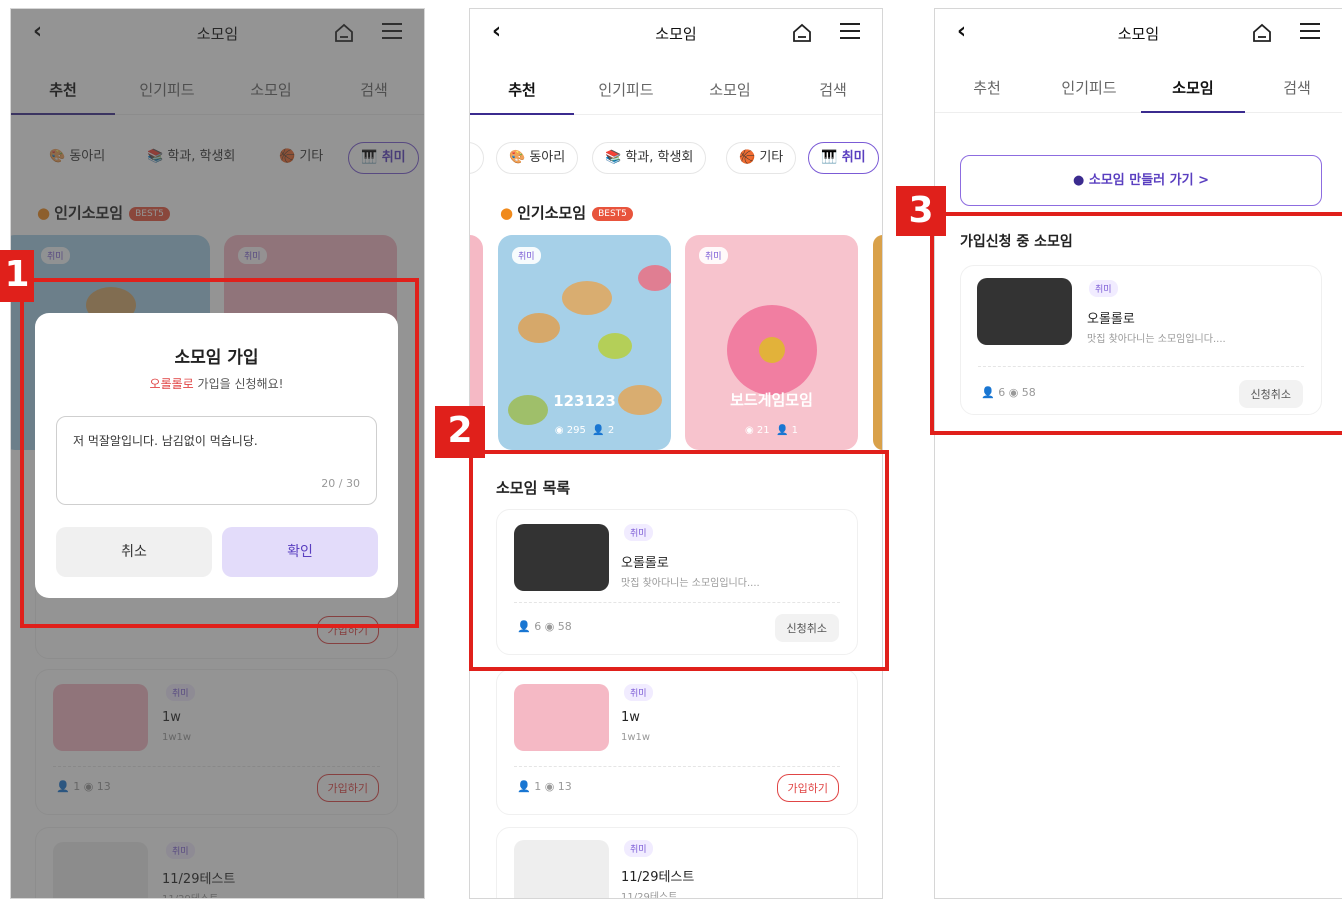 Image resolution: width=1342 pixels, height=899 pixels. I want to click on globe-icon: ●, so click(1078, 180).